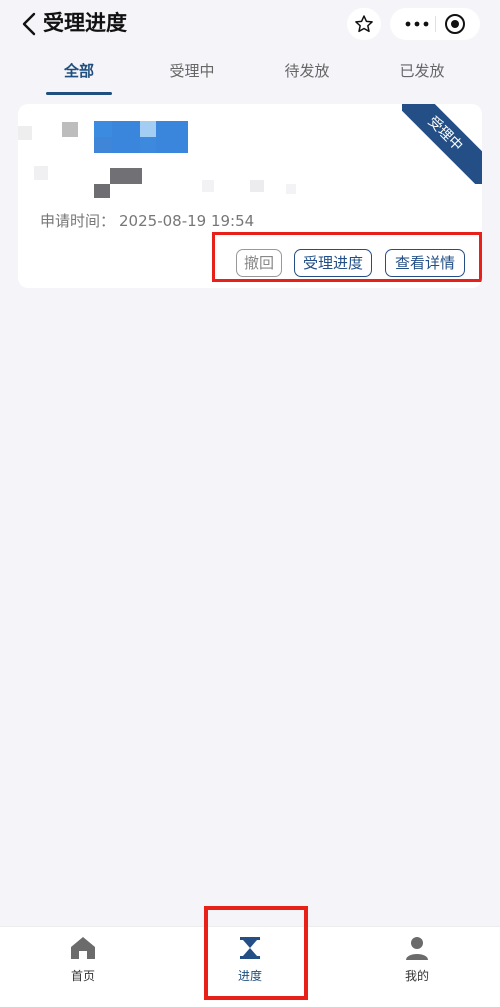  What do you see at coordinates (250, 73) in the screenshot?
I see `status-tabs: 全部 受理中 待发放 已发放` at bounding box center [250, 73].